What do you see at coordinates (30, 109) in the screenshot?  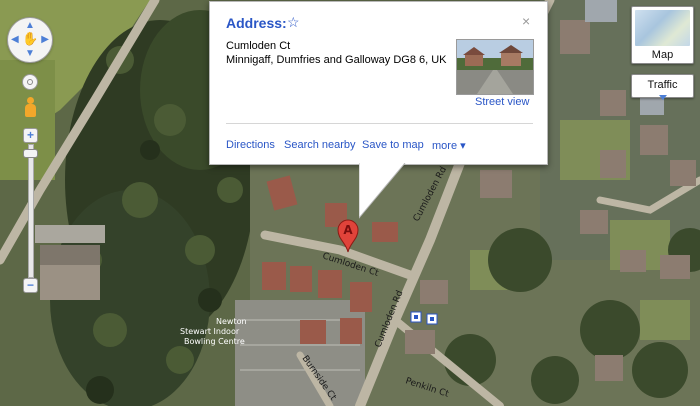 I see `pegman-icon` at bounding box center [30, 109].